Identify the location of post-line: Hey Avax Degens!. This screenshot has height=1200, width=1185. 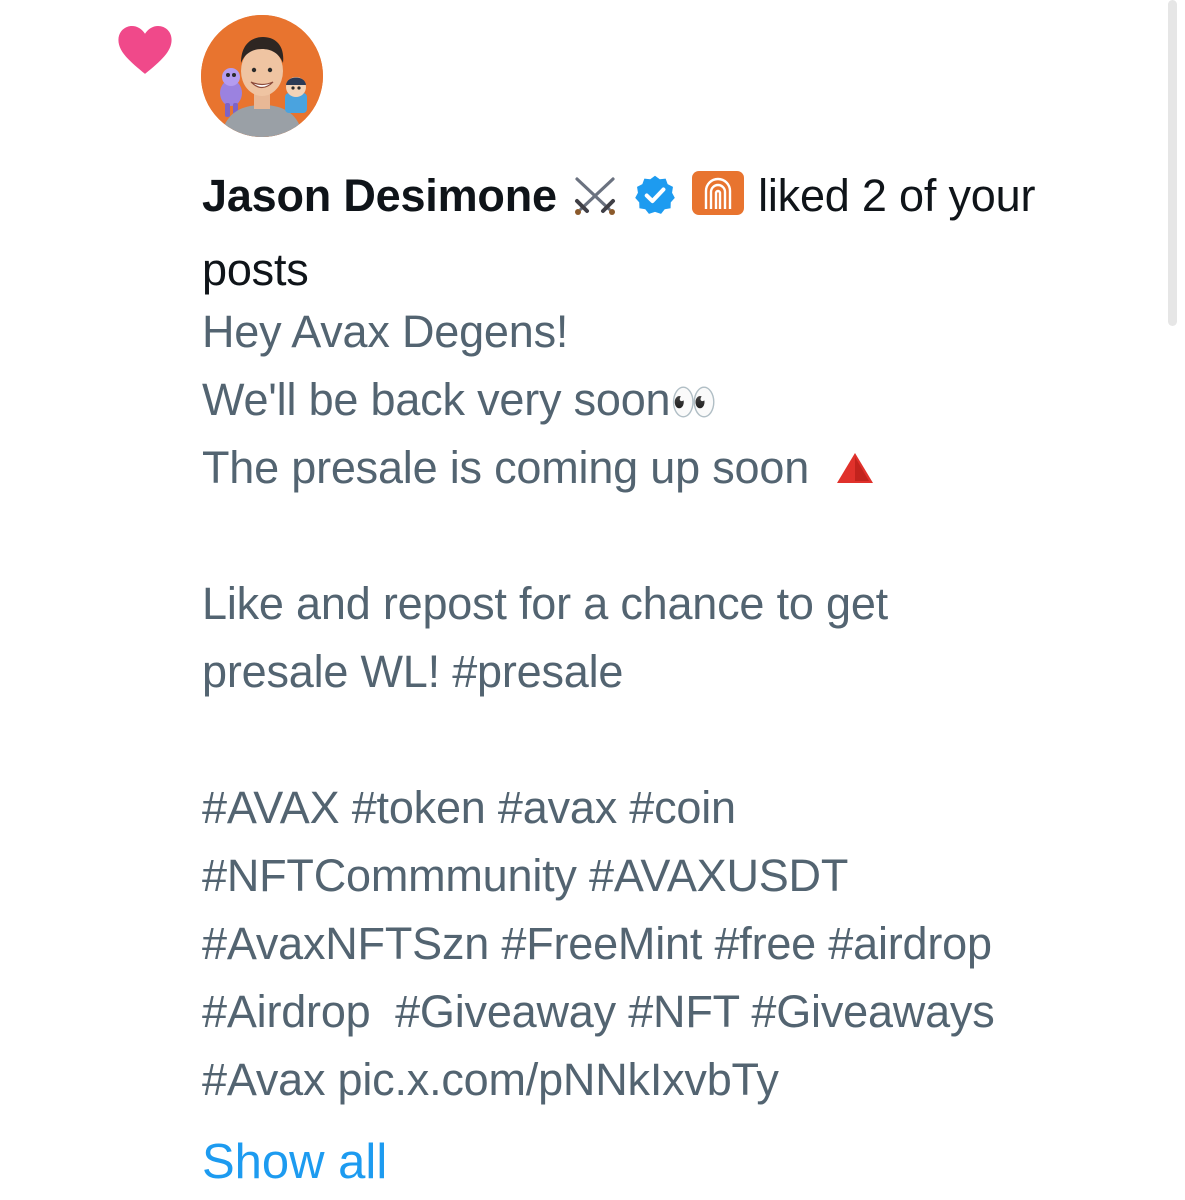
(385, 331).